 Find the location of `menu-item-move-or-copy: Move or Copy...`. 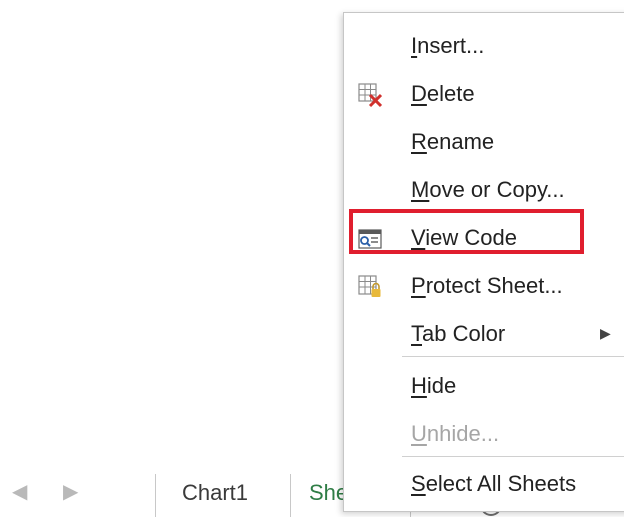

menu-item-move-or-copy: Move or Copy... is located at coordinates (484, 190).